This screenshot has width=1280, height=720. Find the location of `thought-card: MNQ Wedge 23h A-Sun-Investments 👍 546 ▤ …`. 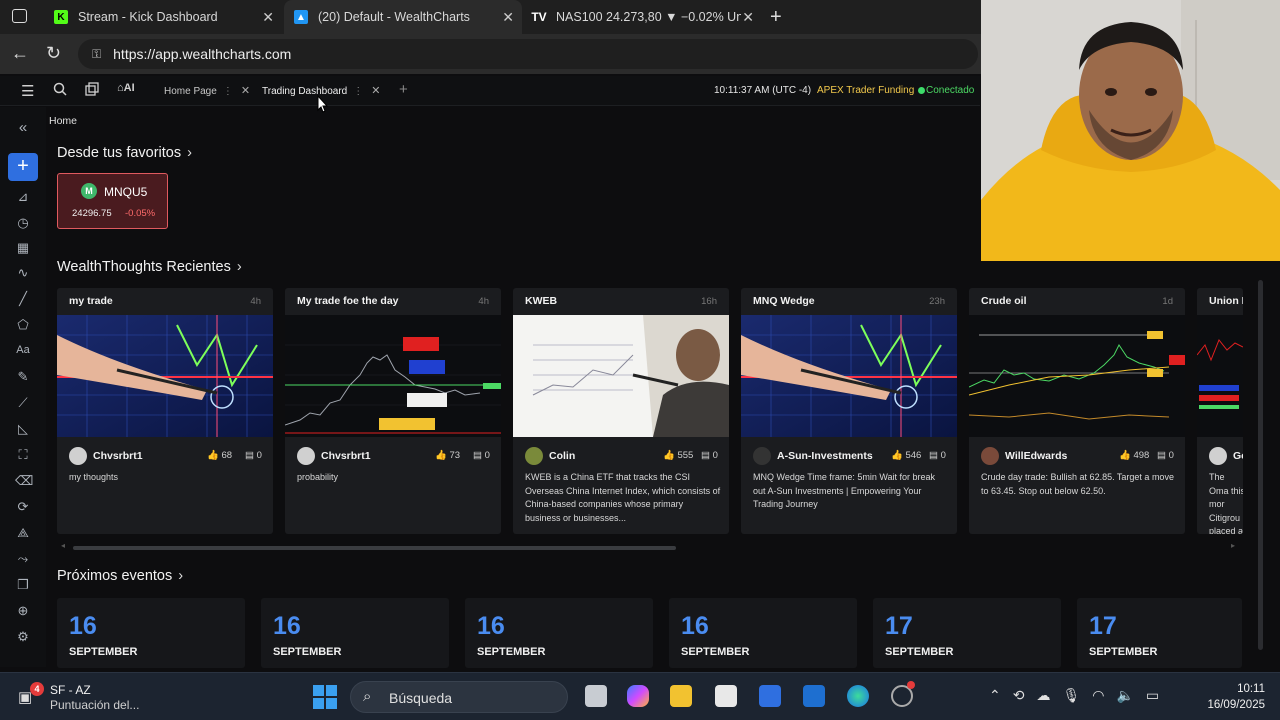

thought-card: MNQ Wedge 23h A-Sun-Investments 👍 546 ▤ … is located at coordinates (849, 411).